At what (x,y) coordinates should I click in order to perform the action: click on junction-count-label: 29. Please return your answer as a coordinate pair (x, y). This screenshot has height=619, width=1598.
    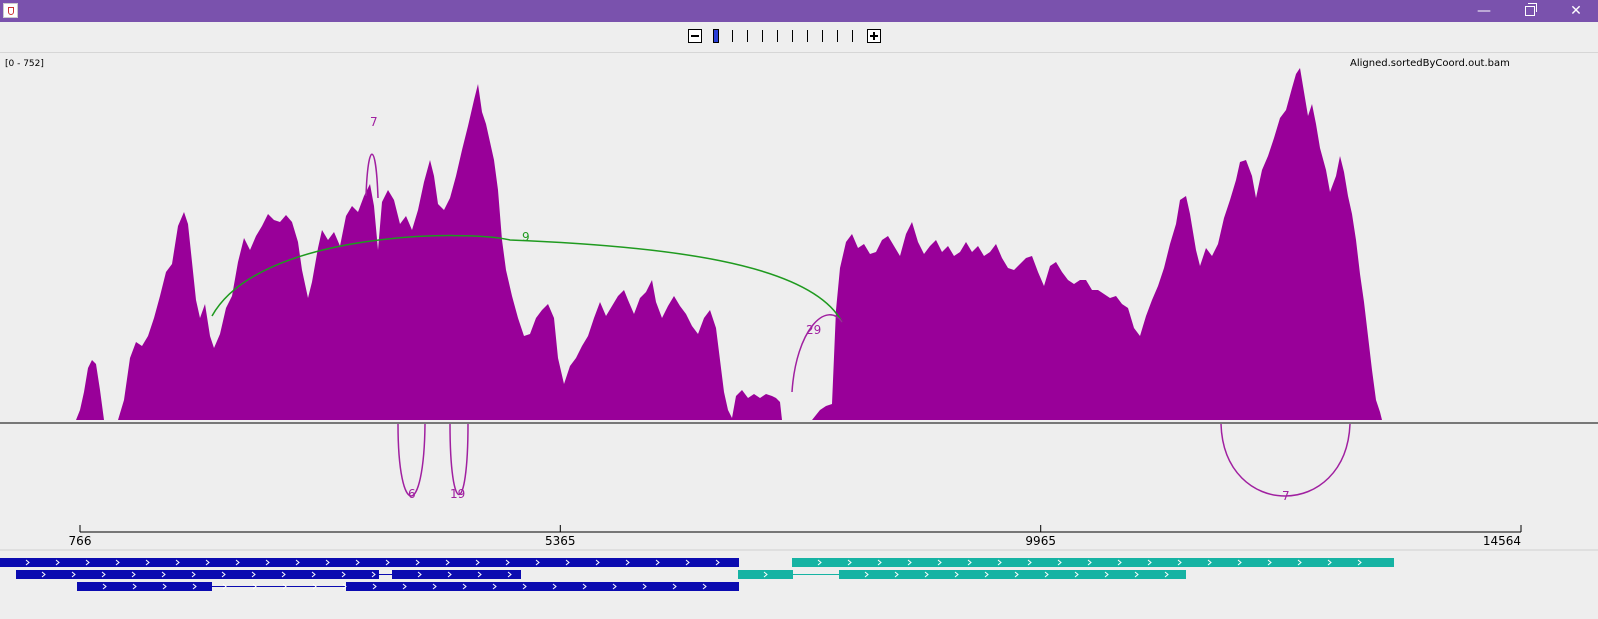
    Looking at the image, I should click on (813, 330).